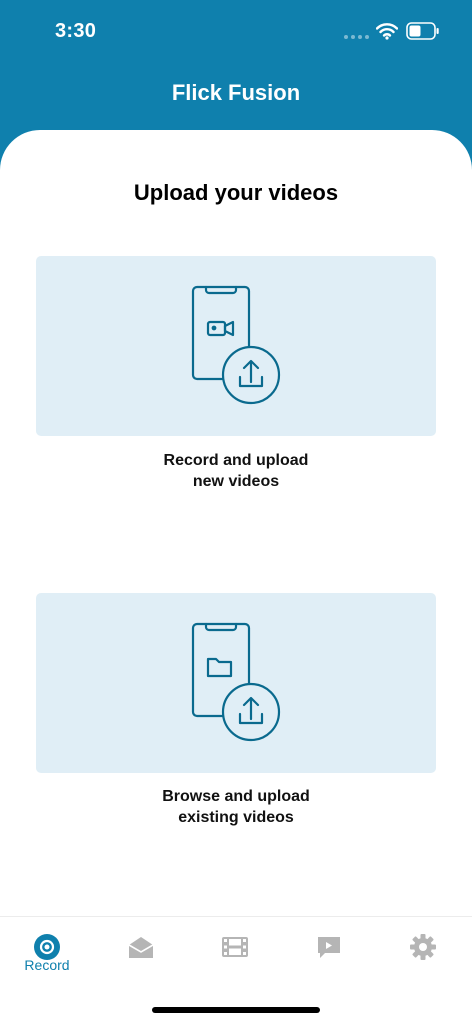 This screenshot has width=472, height=1024. I want to click on tab-inbox, so click(141, 952).